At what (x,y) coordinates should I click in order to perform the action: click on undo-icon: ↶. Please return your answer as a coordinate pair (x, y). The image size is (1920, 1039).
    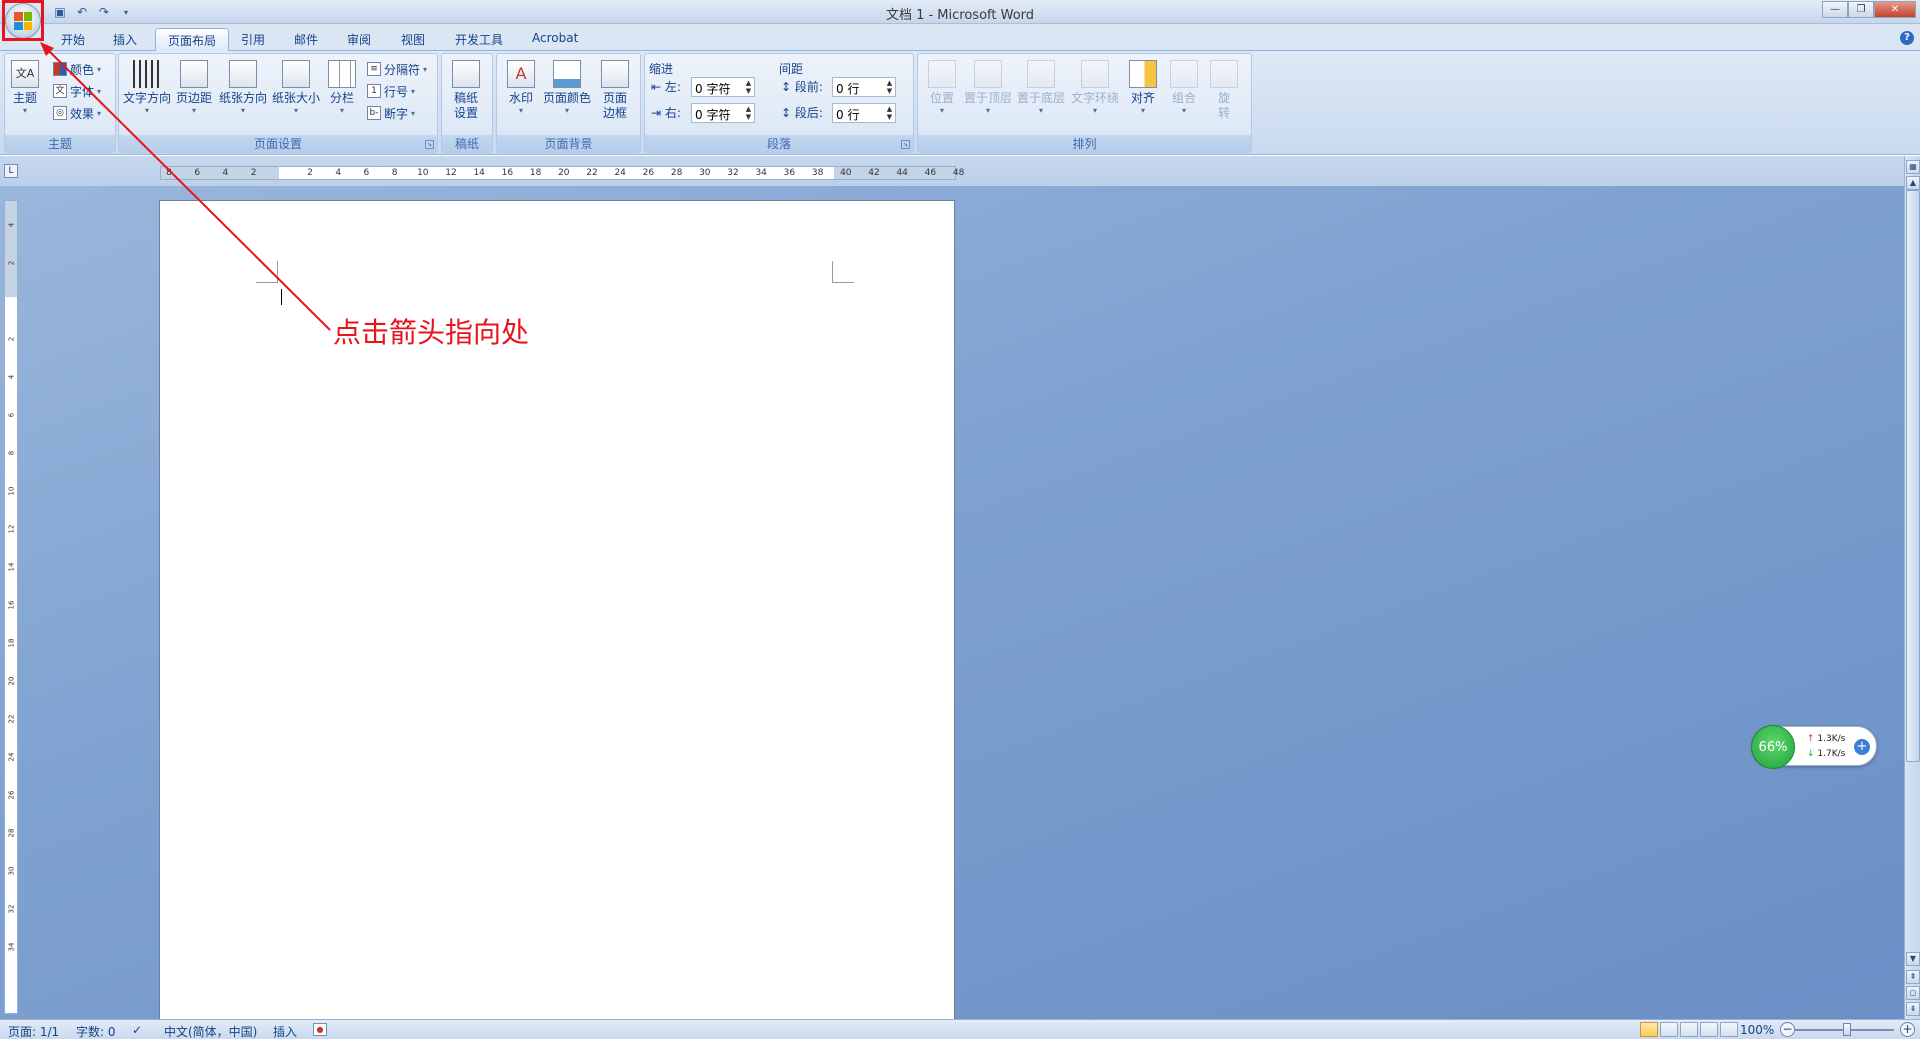
    Looking at the image, I should click on (82, 12).